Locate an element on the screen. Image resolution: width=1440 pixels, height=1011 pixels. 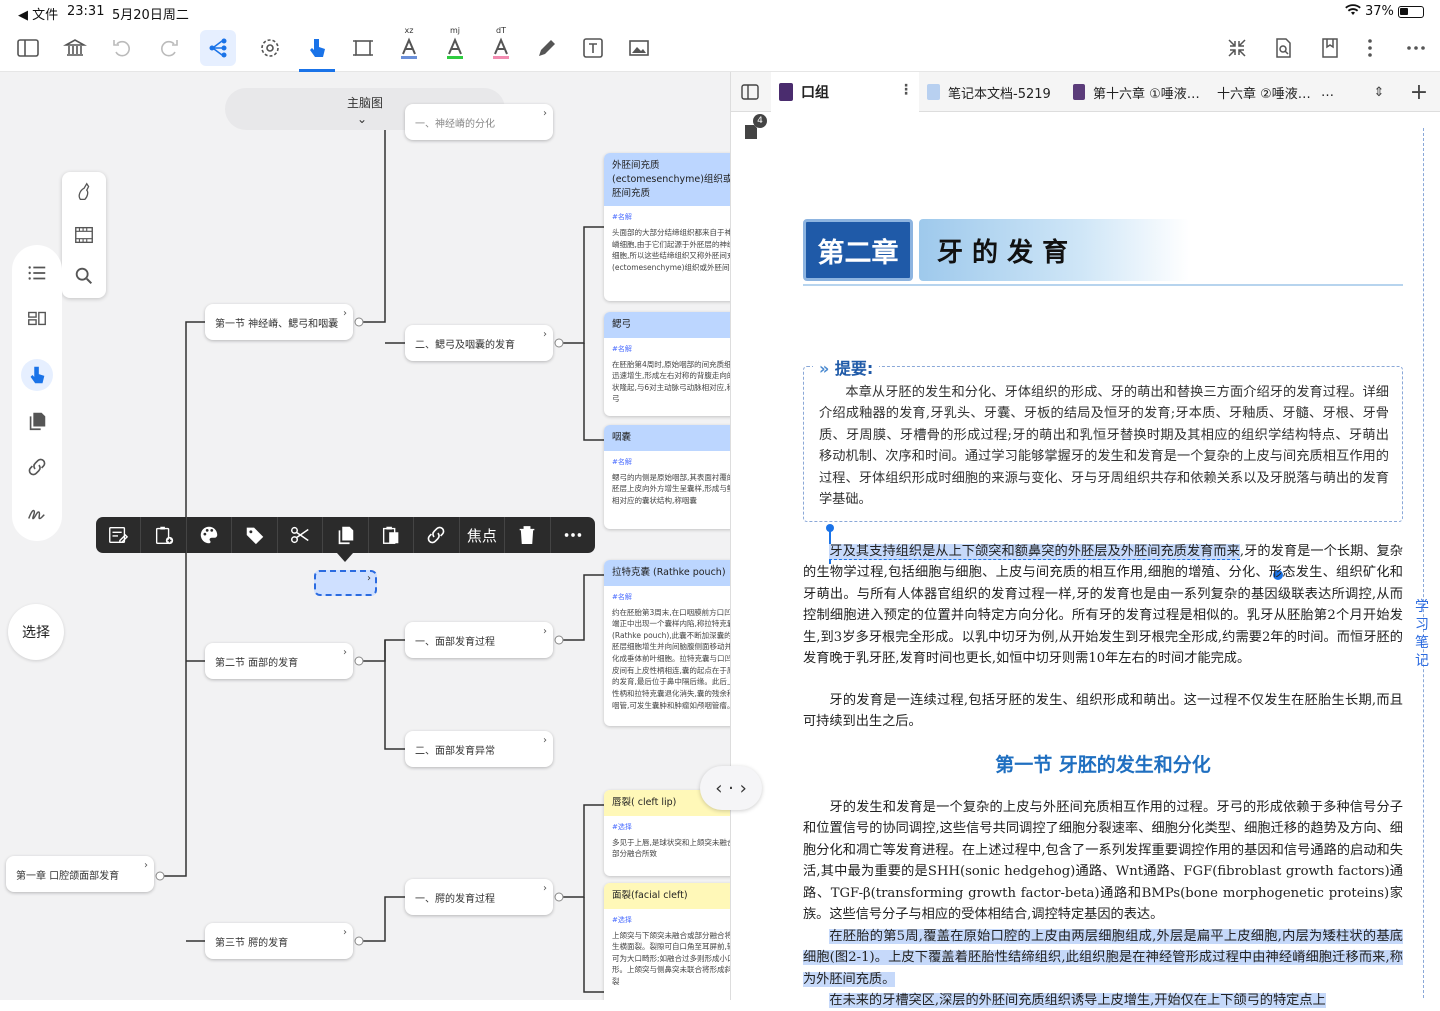
node-face-development: 一、面部发育过程 › is located at coordinates (479, 640).